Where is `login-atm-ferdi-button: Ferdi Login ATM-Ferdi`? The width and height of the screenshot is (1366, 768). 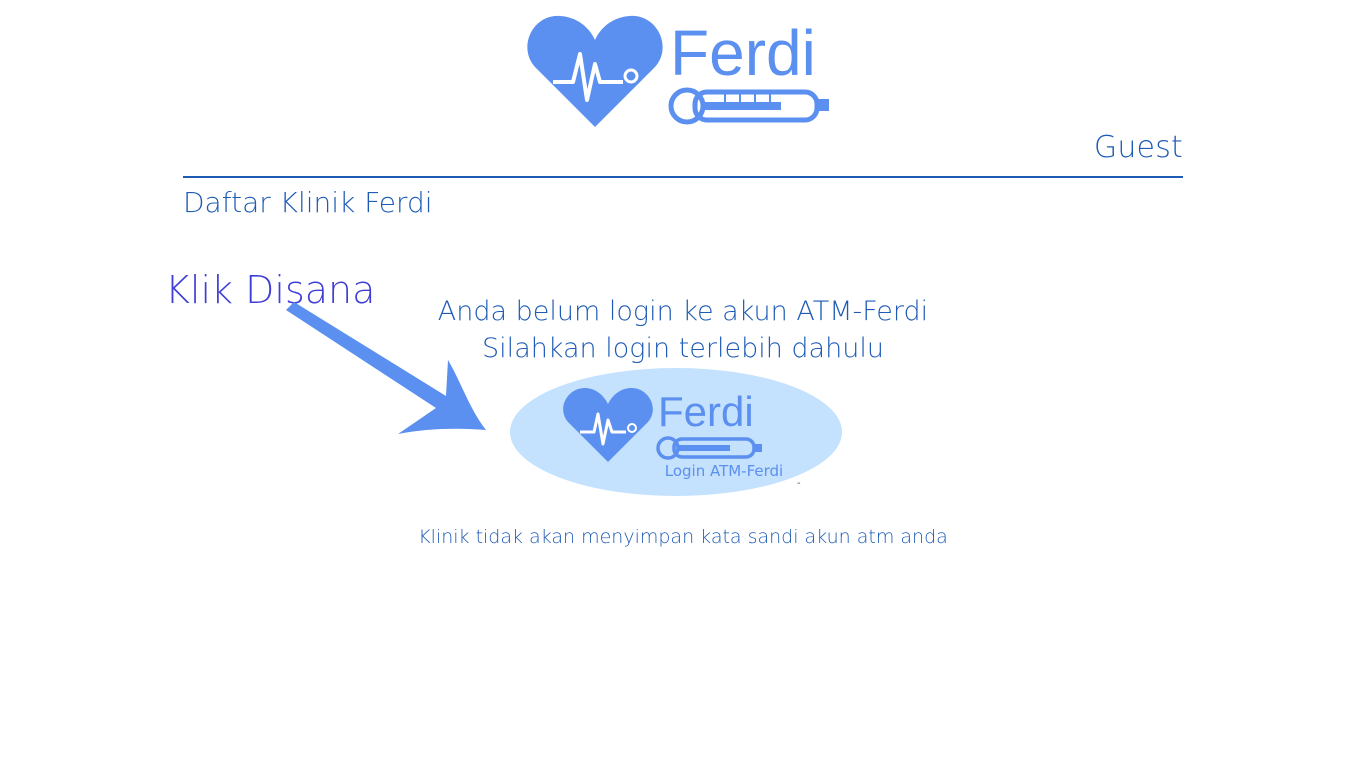
login-atm-ferdi-button: Ferdi Login ATM-Ferdi is located at coordinates (676, 432).